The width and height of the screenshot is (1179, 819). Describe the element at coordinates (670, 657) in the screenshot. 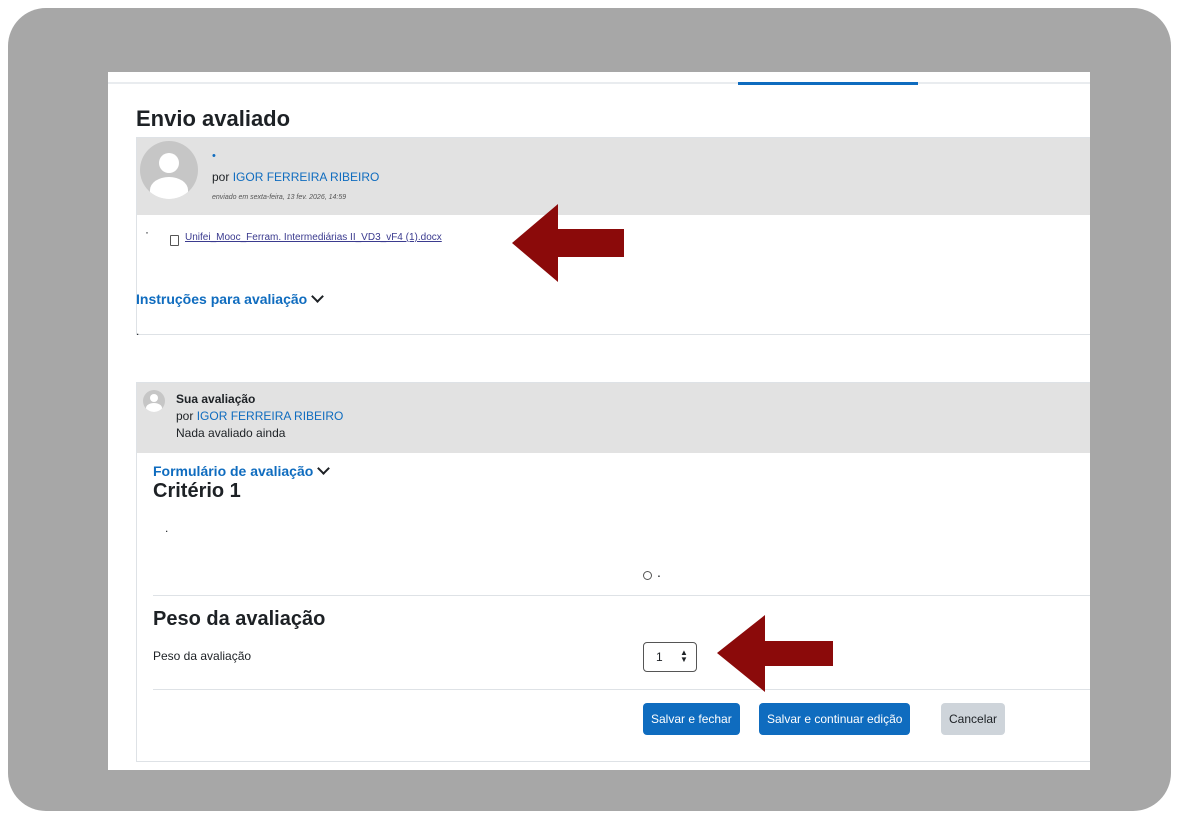

I see `weight-select: 1 ▲ ▼` at that location.